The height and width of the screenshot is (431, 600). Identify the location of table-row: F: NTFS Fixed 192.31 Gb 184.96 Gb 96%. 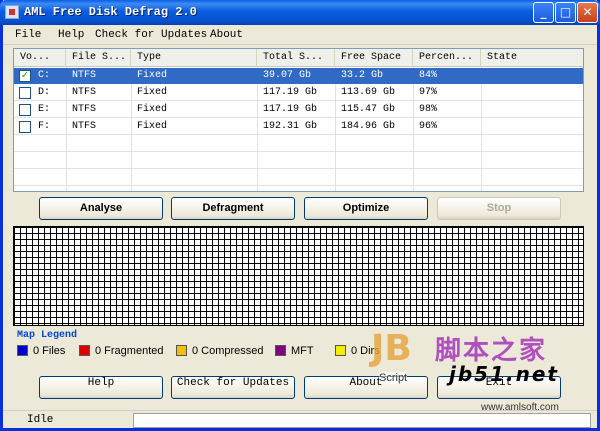
(298, 127).